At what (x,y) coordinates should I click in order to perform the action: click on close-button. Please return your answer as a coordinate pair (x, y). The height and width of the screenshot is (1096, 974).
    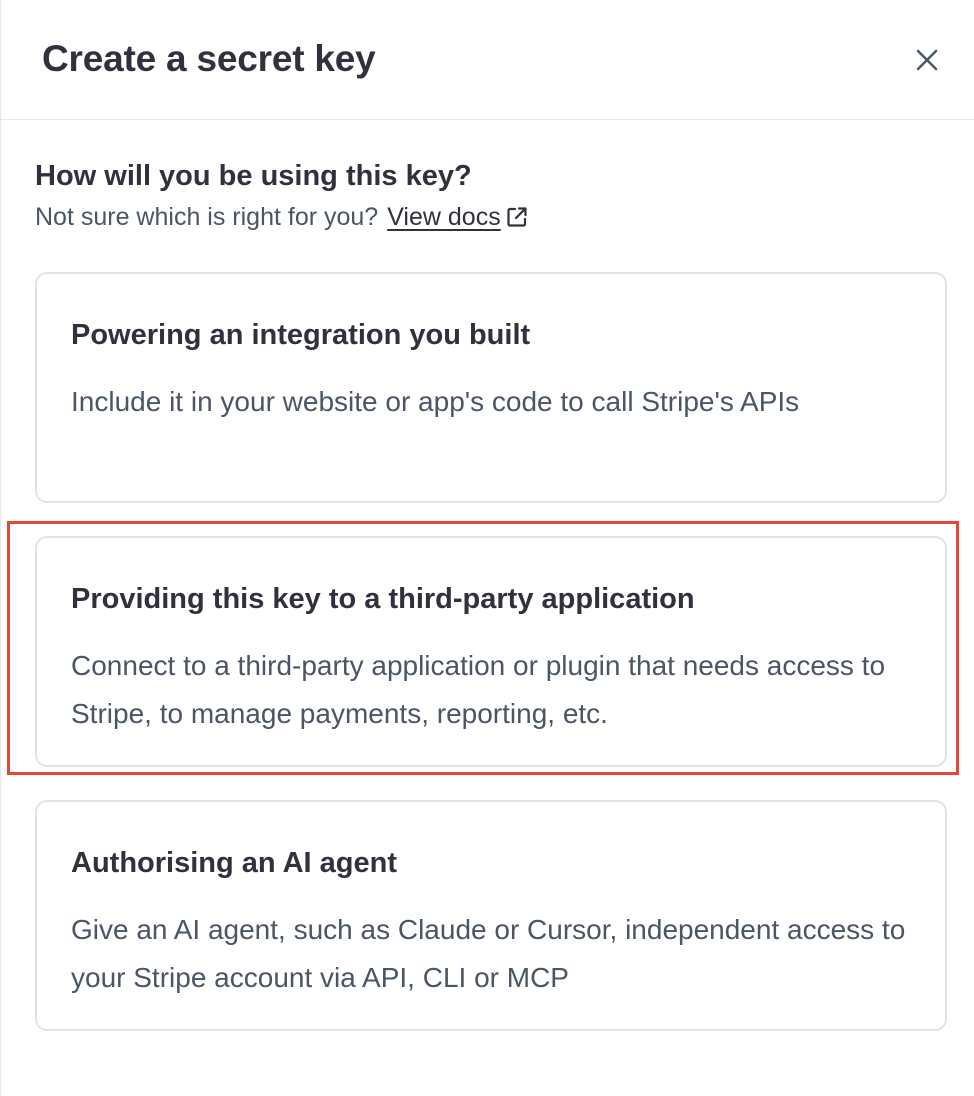
    Looking at the image, I should click on (927, 60).